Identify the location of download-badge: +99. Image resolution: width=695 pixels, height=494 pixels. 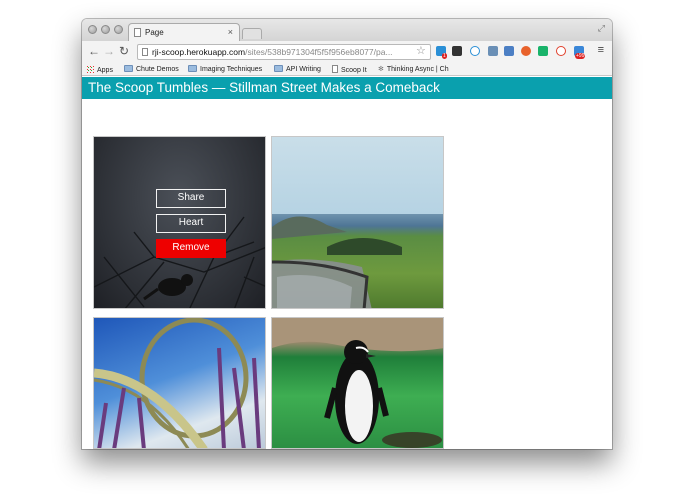
(580, 56).